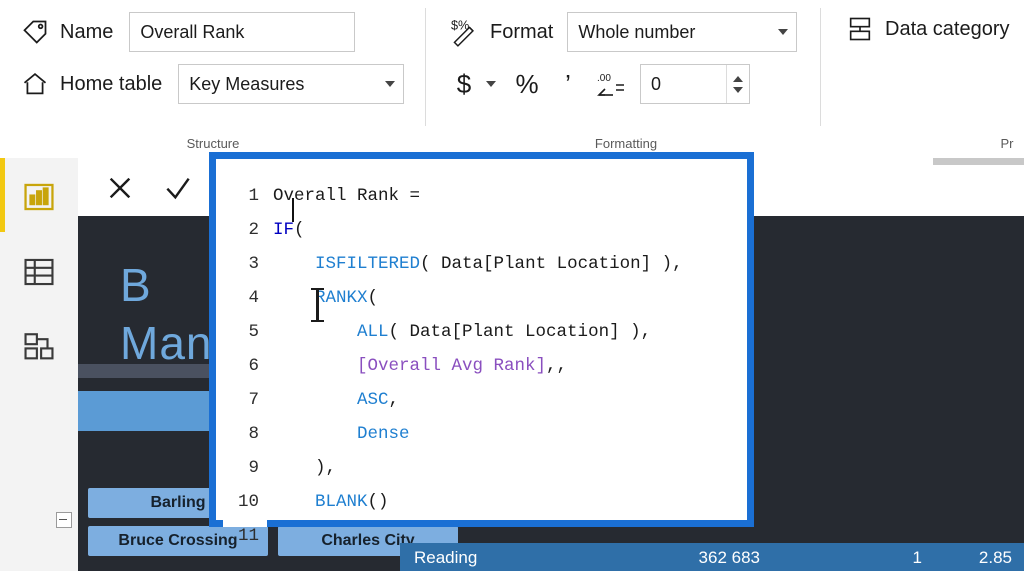 The height and width of the screenshot is (571, 1024). What do you see at coordinates (452, 366) in the screenshot?
I see `dax-token-measure: [Overall Avg Rank]` at bounding box center [452, 366].